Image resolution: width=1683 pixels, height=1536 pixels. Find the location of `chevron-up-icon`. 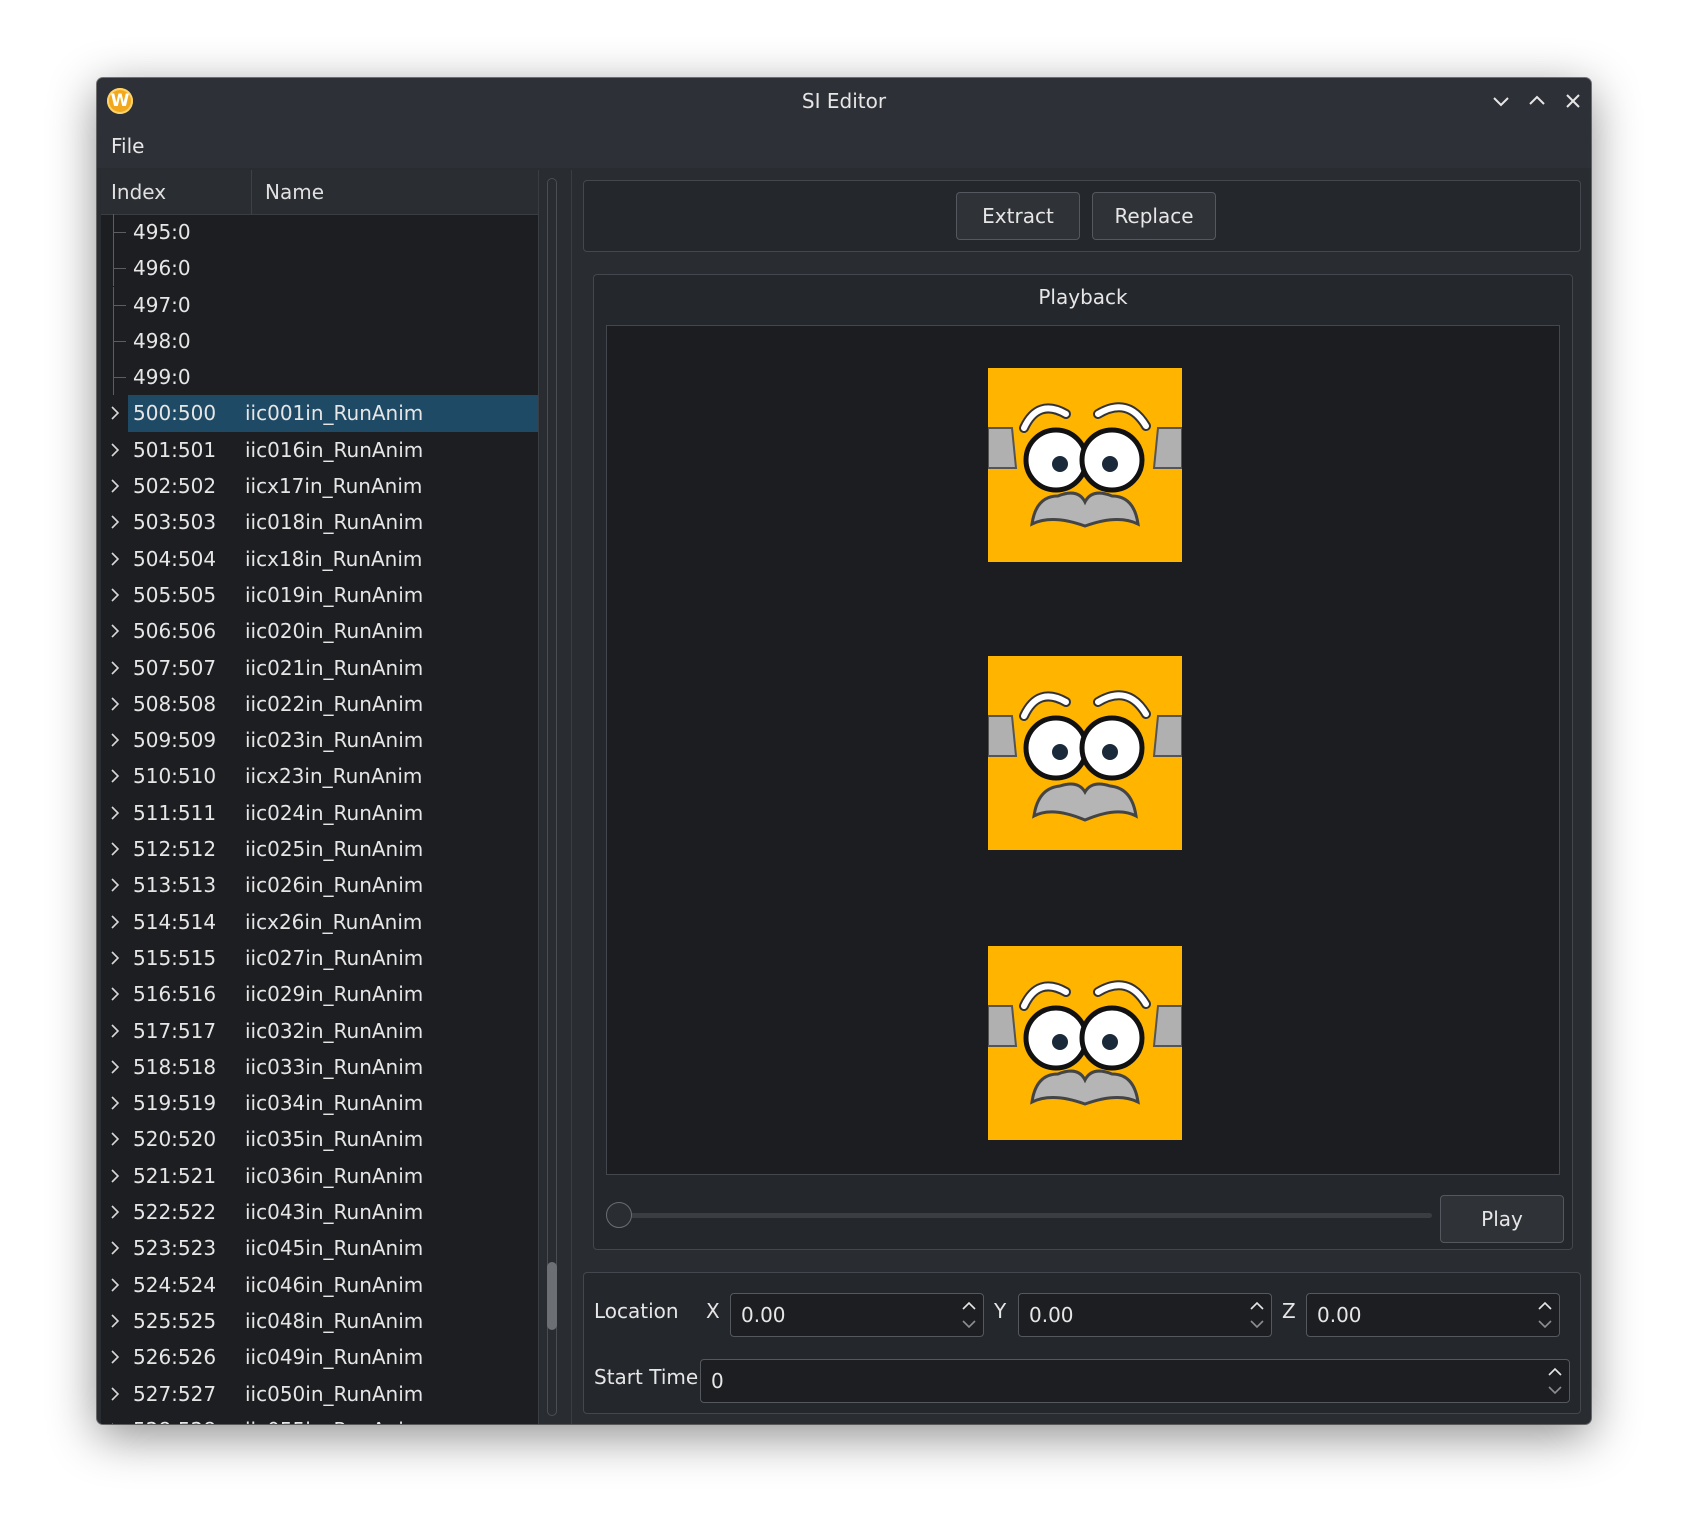

chevron-up-icon is located at coordinates (1537, 100).